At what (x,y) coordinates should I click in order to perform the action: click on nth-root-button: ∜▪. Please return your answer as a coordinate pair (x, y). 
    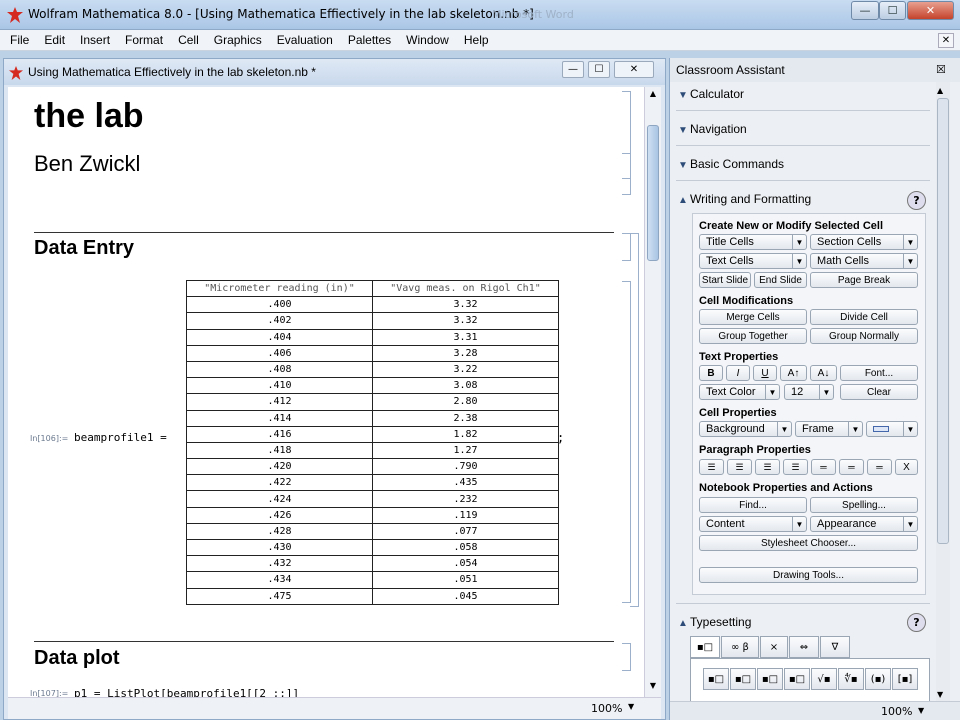
    Looking at the image, I should click on (851, 679).